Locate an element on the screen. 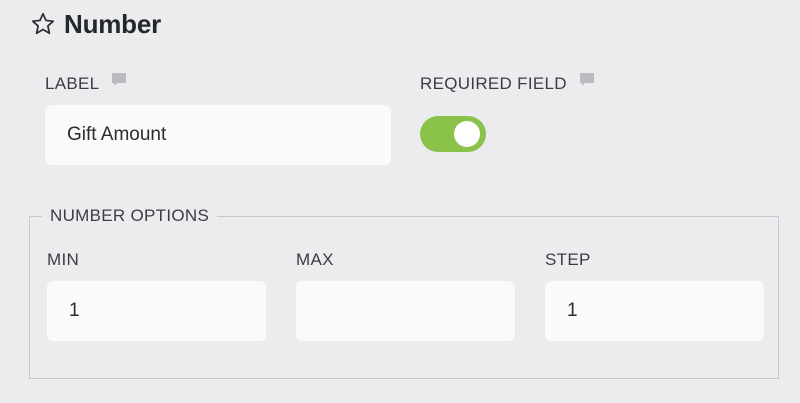  label-input is located at coordinates (218, 135).